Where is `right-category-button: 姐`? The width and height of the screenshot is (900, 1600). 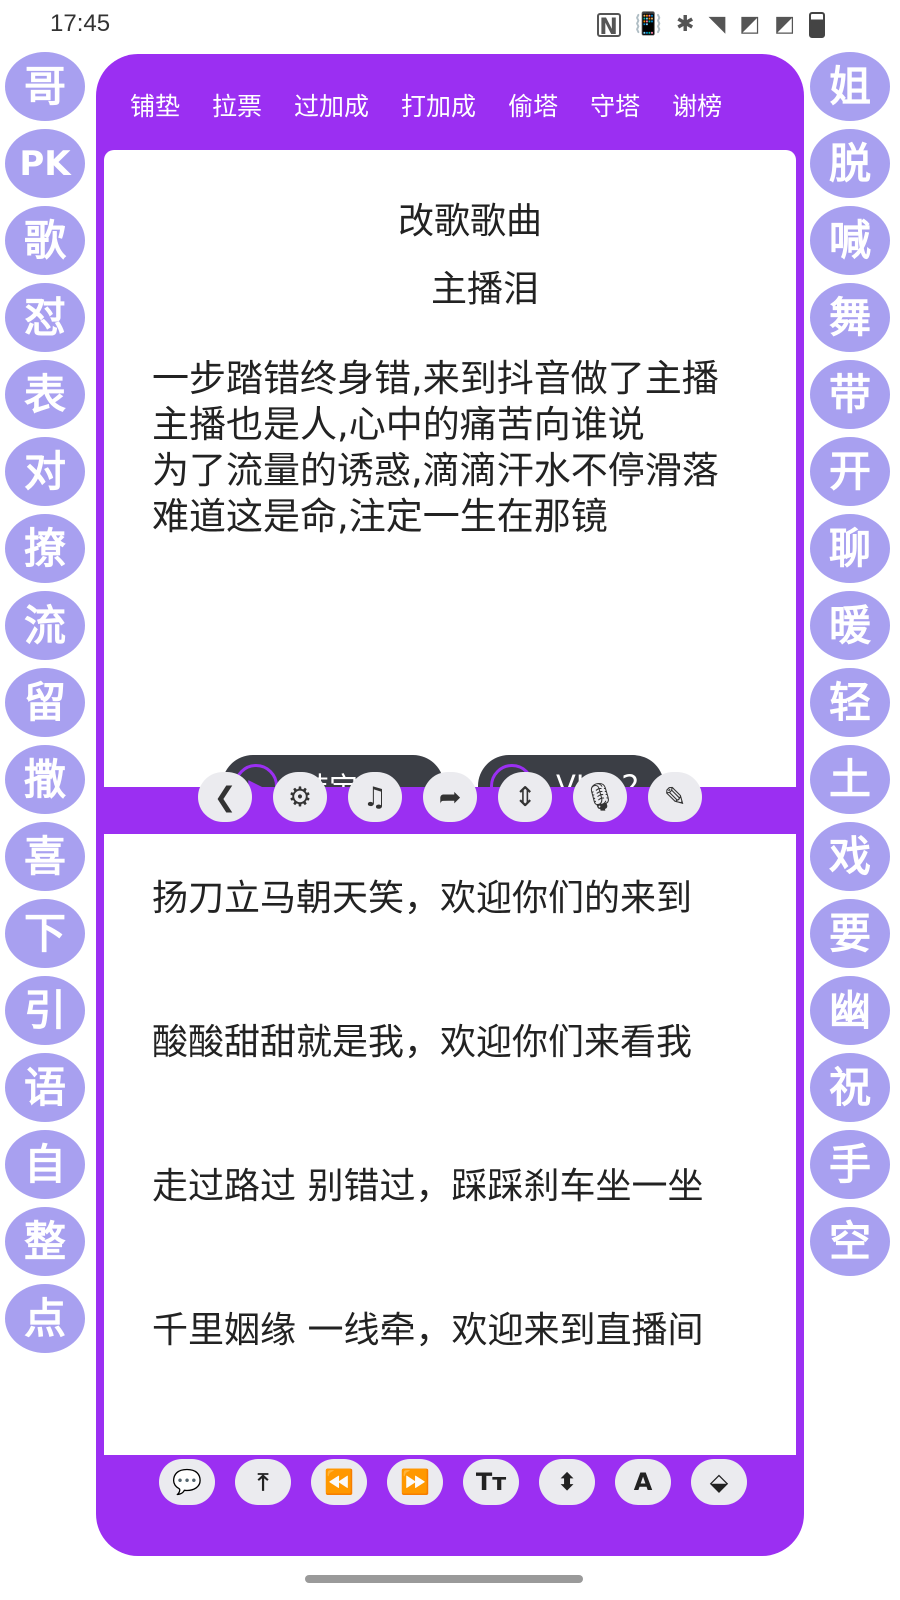 right-category-button: 姐 is located at coordinates (850, 86).